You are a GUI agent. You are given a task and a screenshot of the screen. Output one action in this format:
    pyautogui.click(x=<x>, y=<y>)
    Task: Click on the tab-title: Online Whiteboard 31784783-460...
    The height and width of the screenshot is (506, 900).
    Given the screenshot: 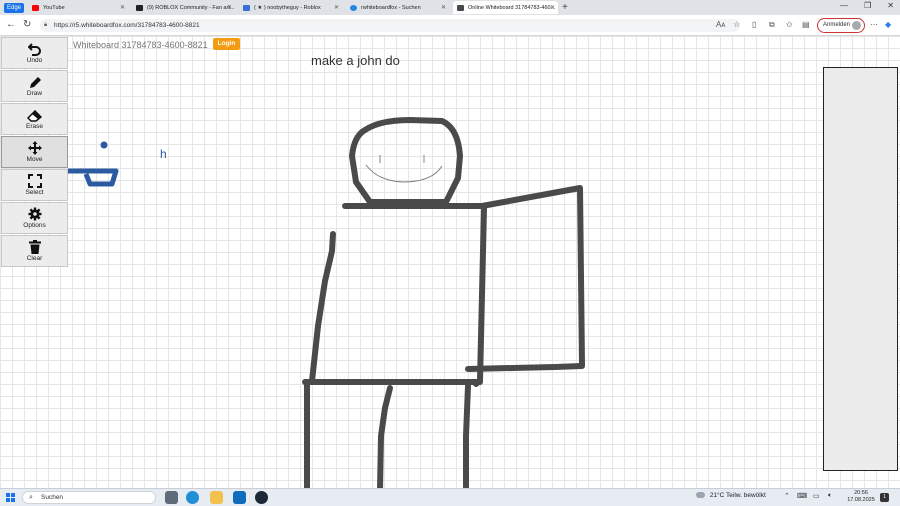 What is the action you would take?
    pyautogui.click(x=512, y=7)
    